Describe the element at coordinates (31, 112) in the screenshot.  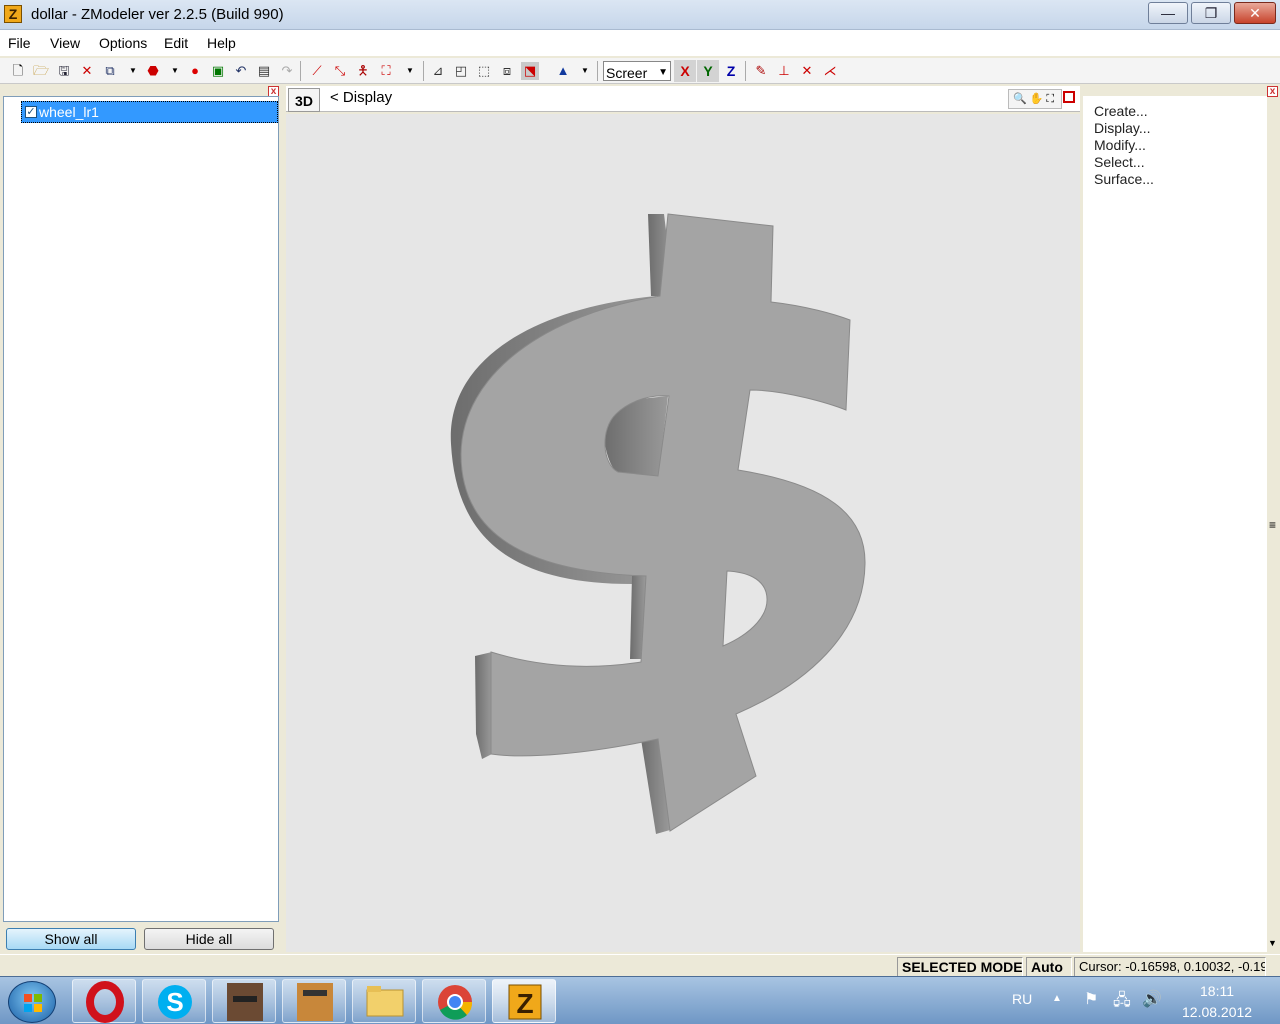
I see `visibility-checkbox: ✓` at that location.